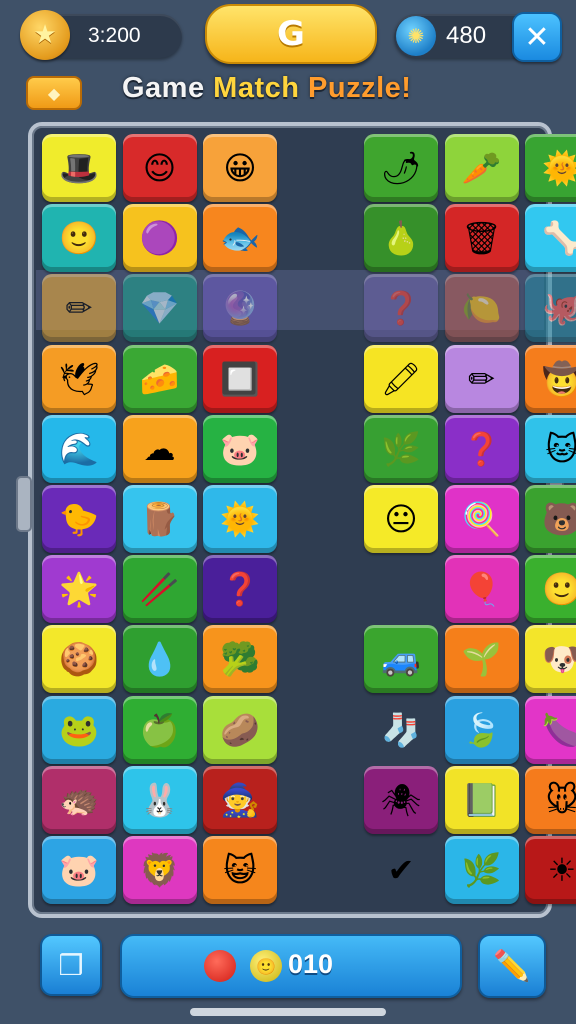 The height and width of the screenshot is (1024, 576). What do you see at coordinates (559, 378) in the screenshot?
I see `cowboy-face-icon: 🤠` at bounding box center [559, 378].